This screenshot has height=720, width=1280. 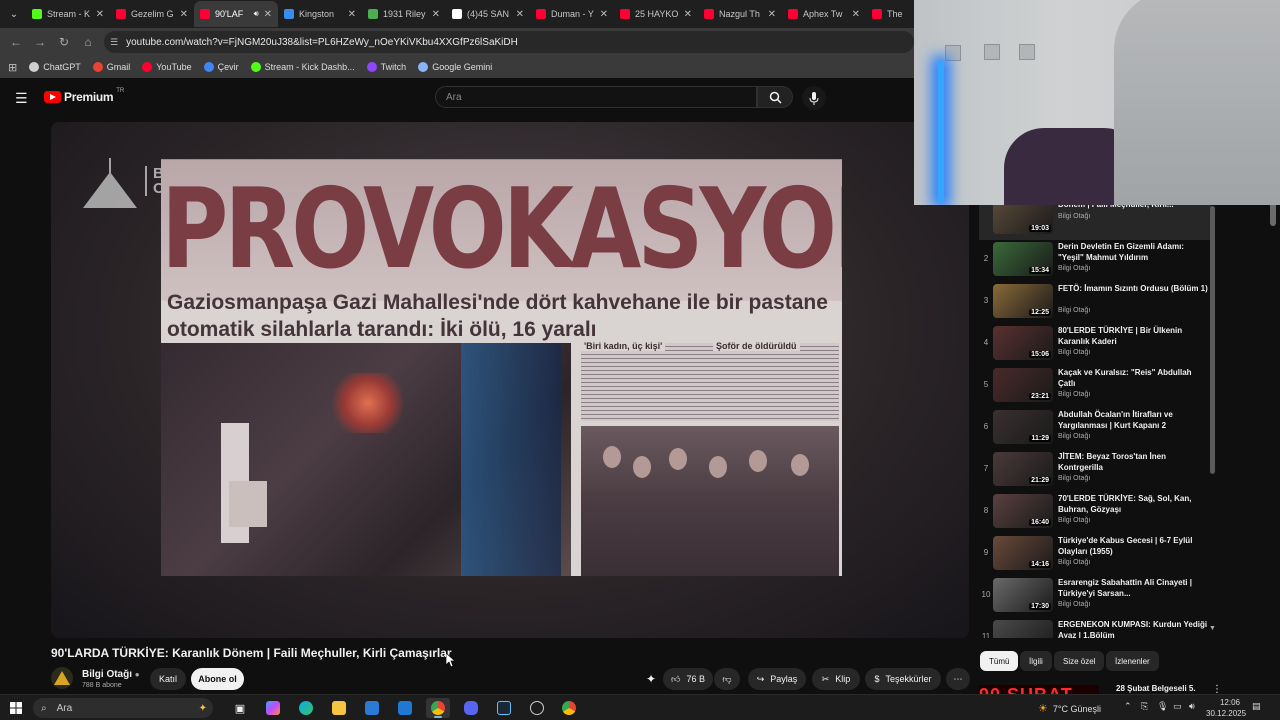 What do you see at coordinates (688, 679) in the screenshot?
I see `like-button: 👍︎ 76 B` at bounding box center [688, 679].